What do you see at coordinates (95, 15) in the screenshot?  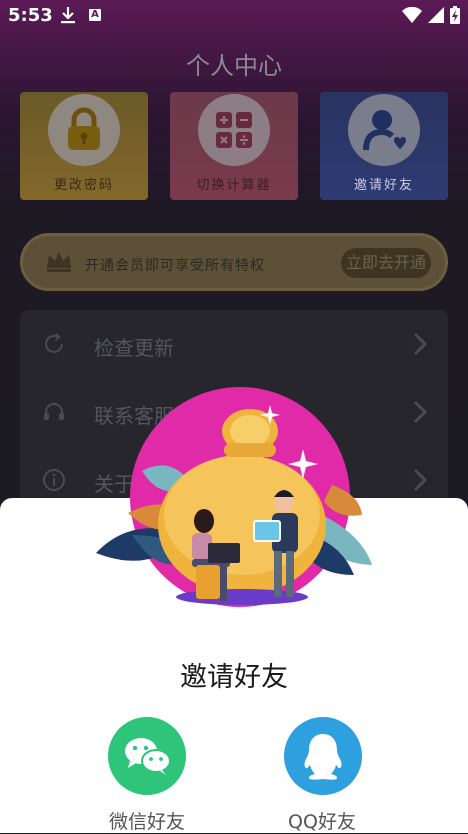 I see `keyboard-a-icon: A` at bounding box center [95, 15].